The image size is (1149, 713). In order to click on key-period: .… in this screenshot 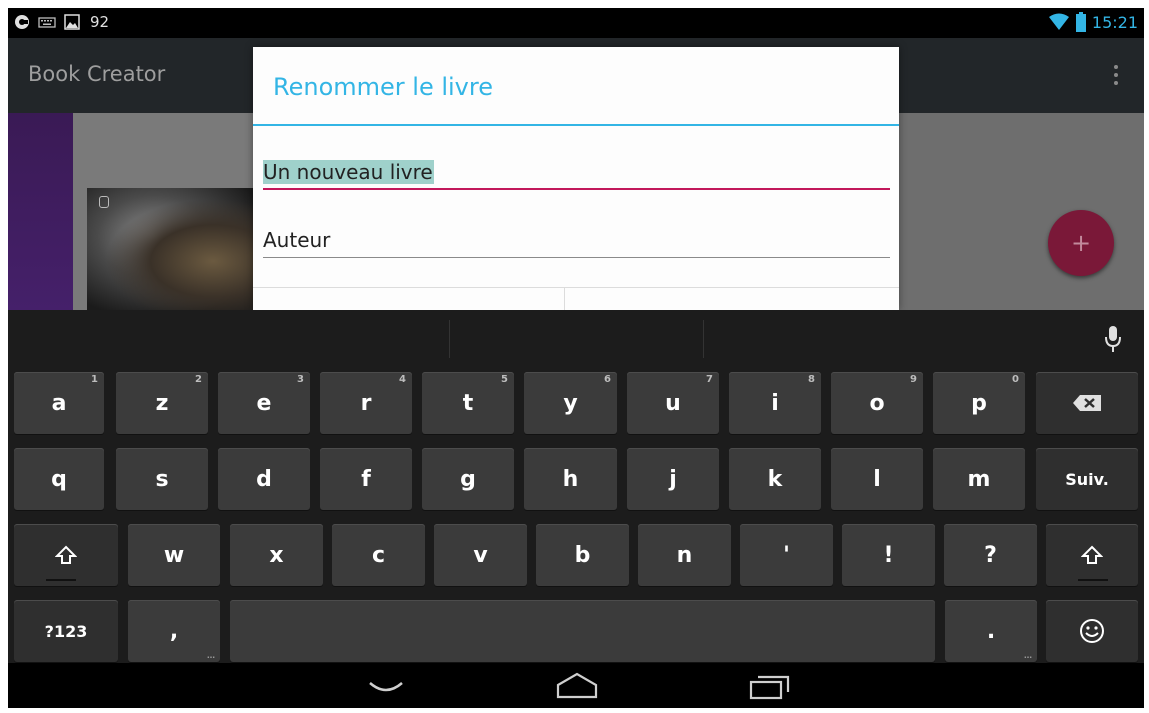, I will do `click(991, 631)`.